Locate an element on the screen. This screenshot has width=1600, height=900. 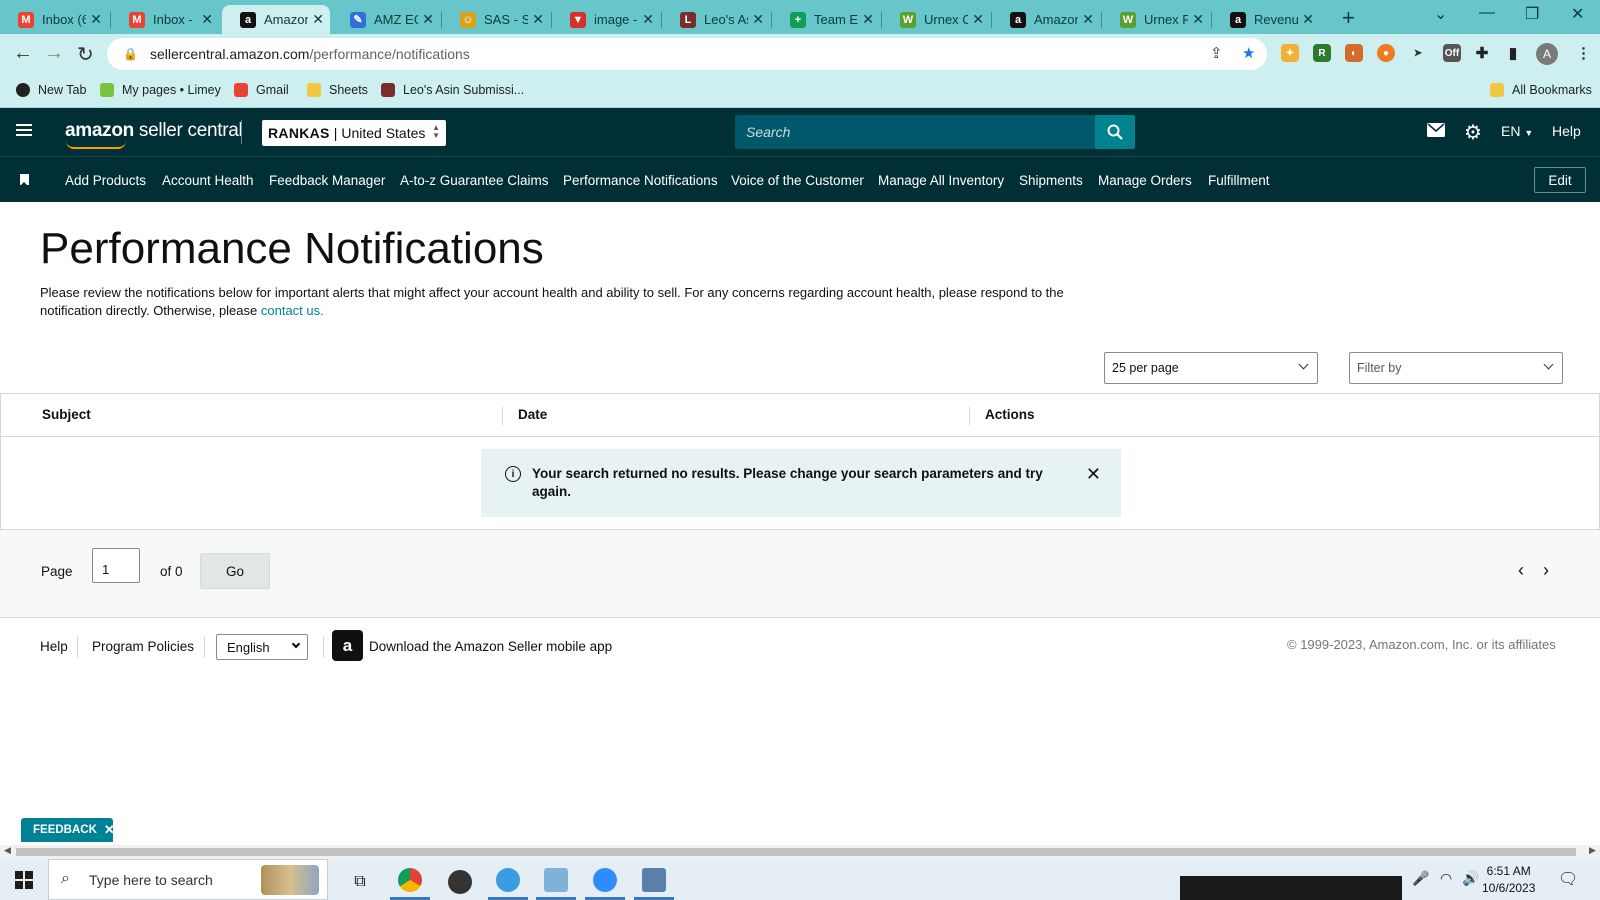
browser-tab: ☺ SAS - Se✕ is located at coordinates (496, 19).